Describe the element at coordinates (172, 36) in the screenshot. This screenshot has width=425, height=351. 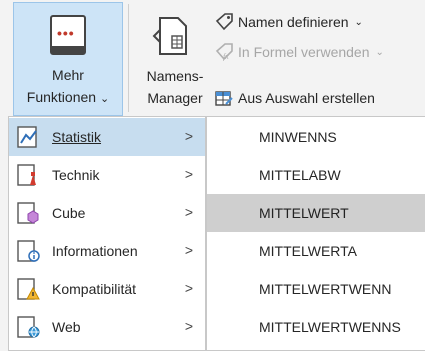
I see `name-manager-icon` at that location.